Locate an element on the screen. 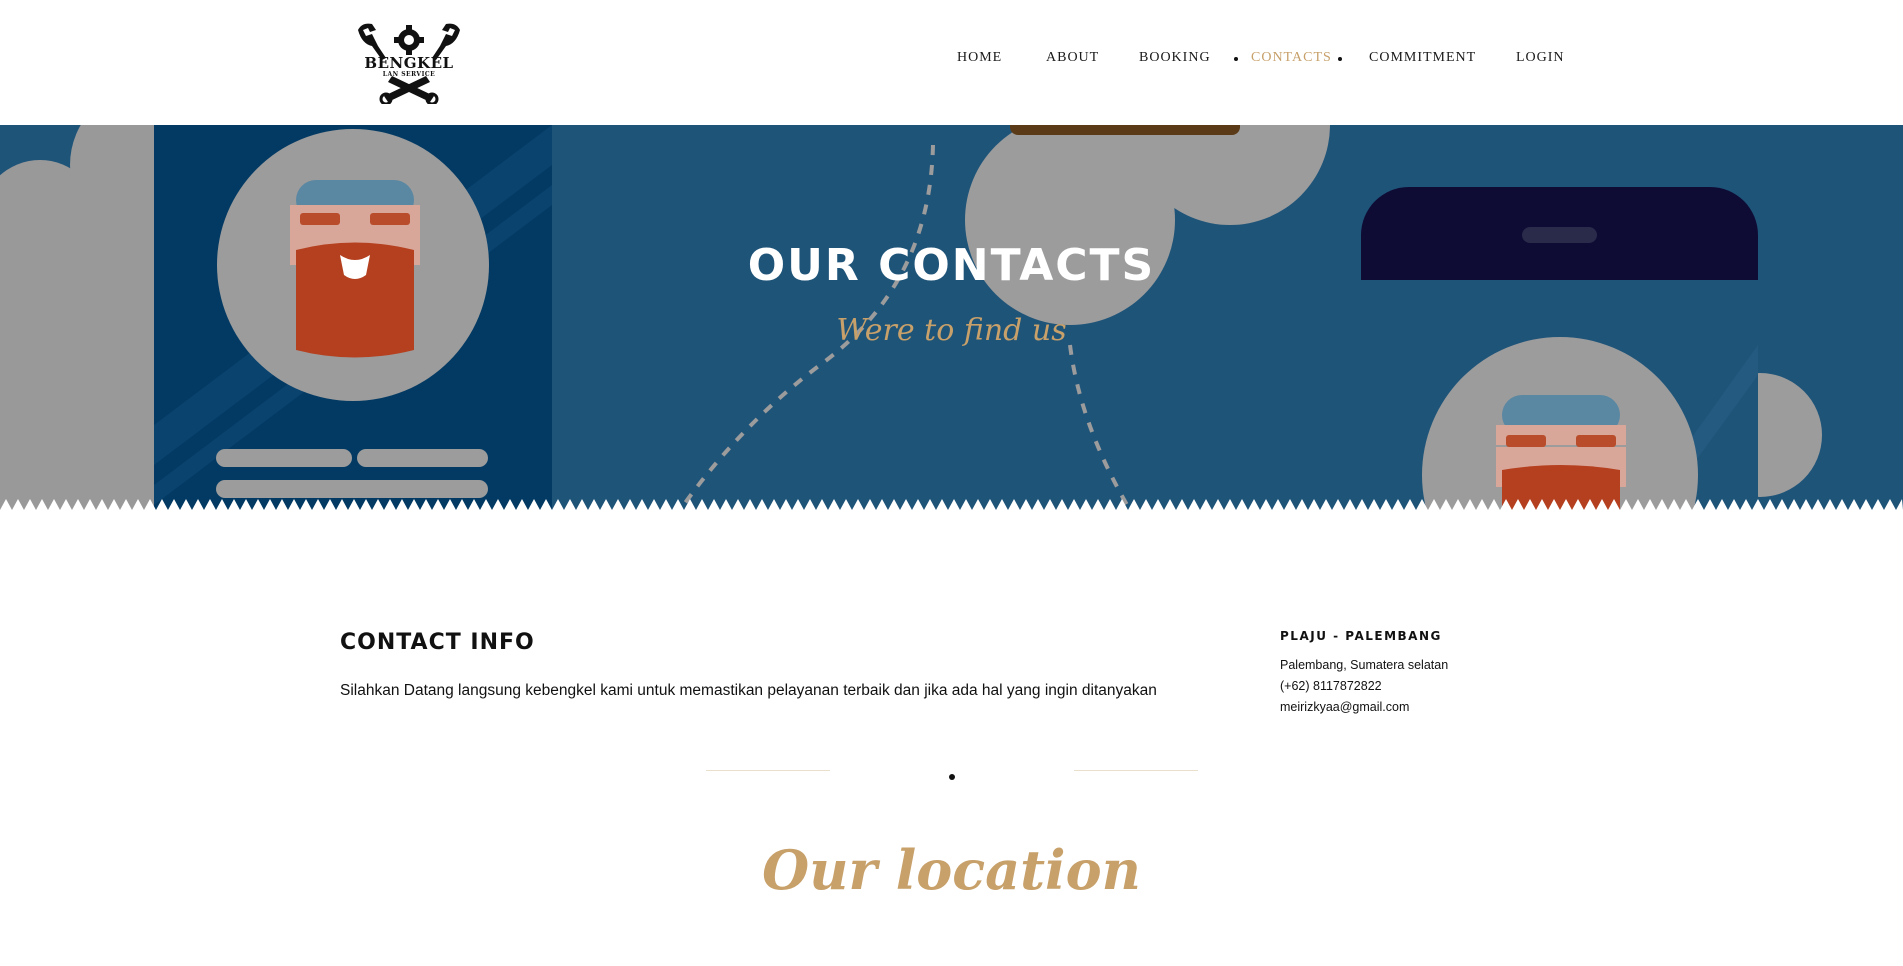 Image resolution: width=1903 pixels, height=966 pixels. nav-home: HOME is located at coordinates (979, 58).